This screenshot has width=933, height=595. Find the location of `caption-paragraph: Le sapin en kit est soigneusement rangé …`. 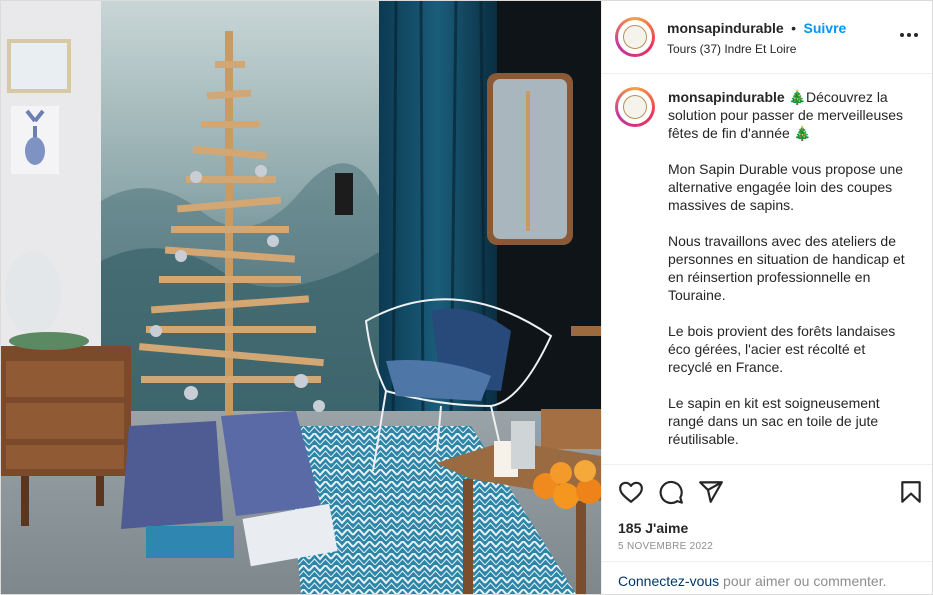

caption-paragraph: Le sapin en kit est soigneusement rangé … is located at coordinates (774, 421).